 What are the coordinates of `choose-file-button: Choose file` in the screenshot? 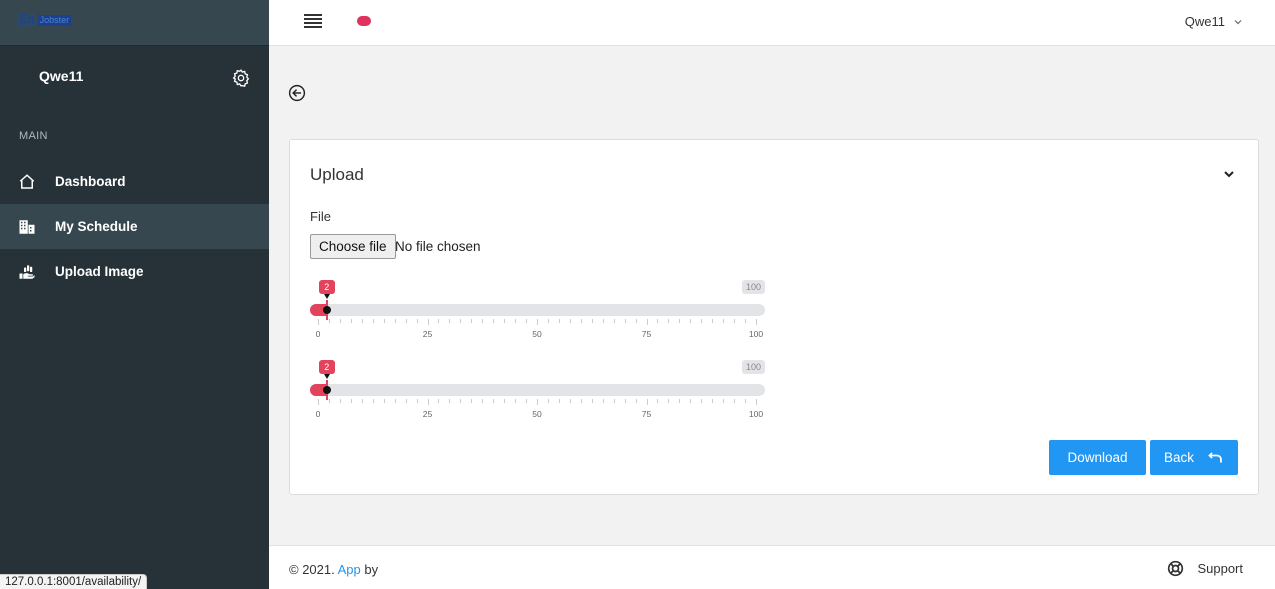 It's located at (353, 246).